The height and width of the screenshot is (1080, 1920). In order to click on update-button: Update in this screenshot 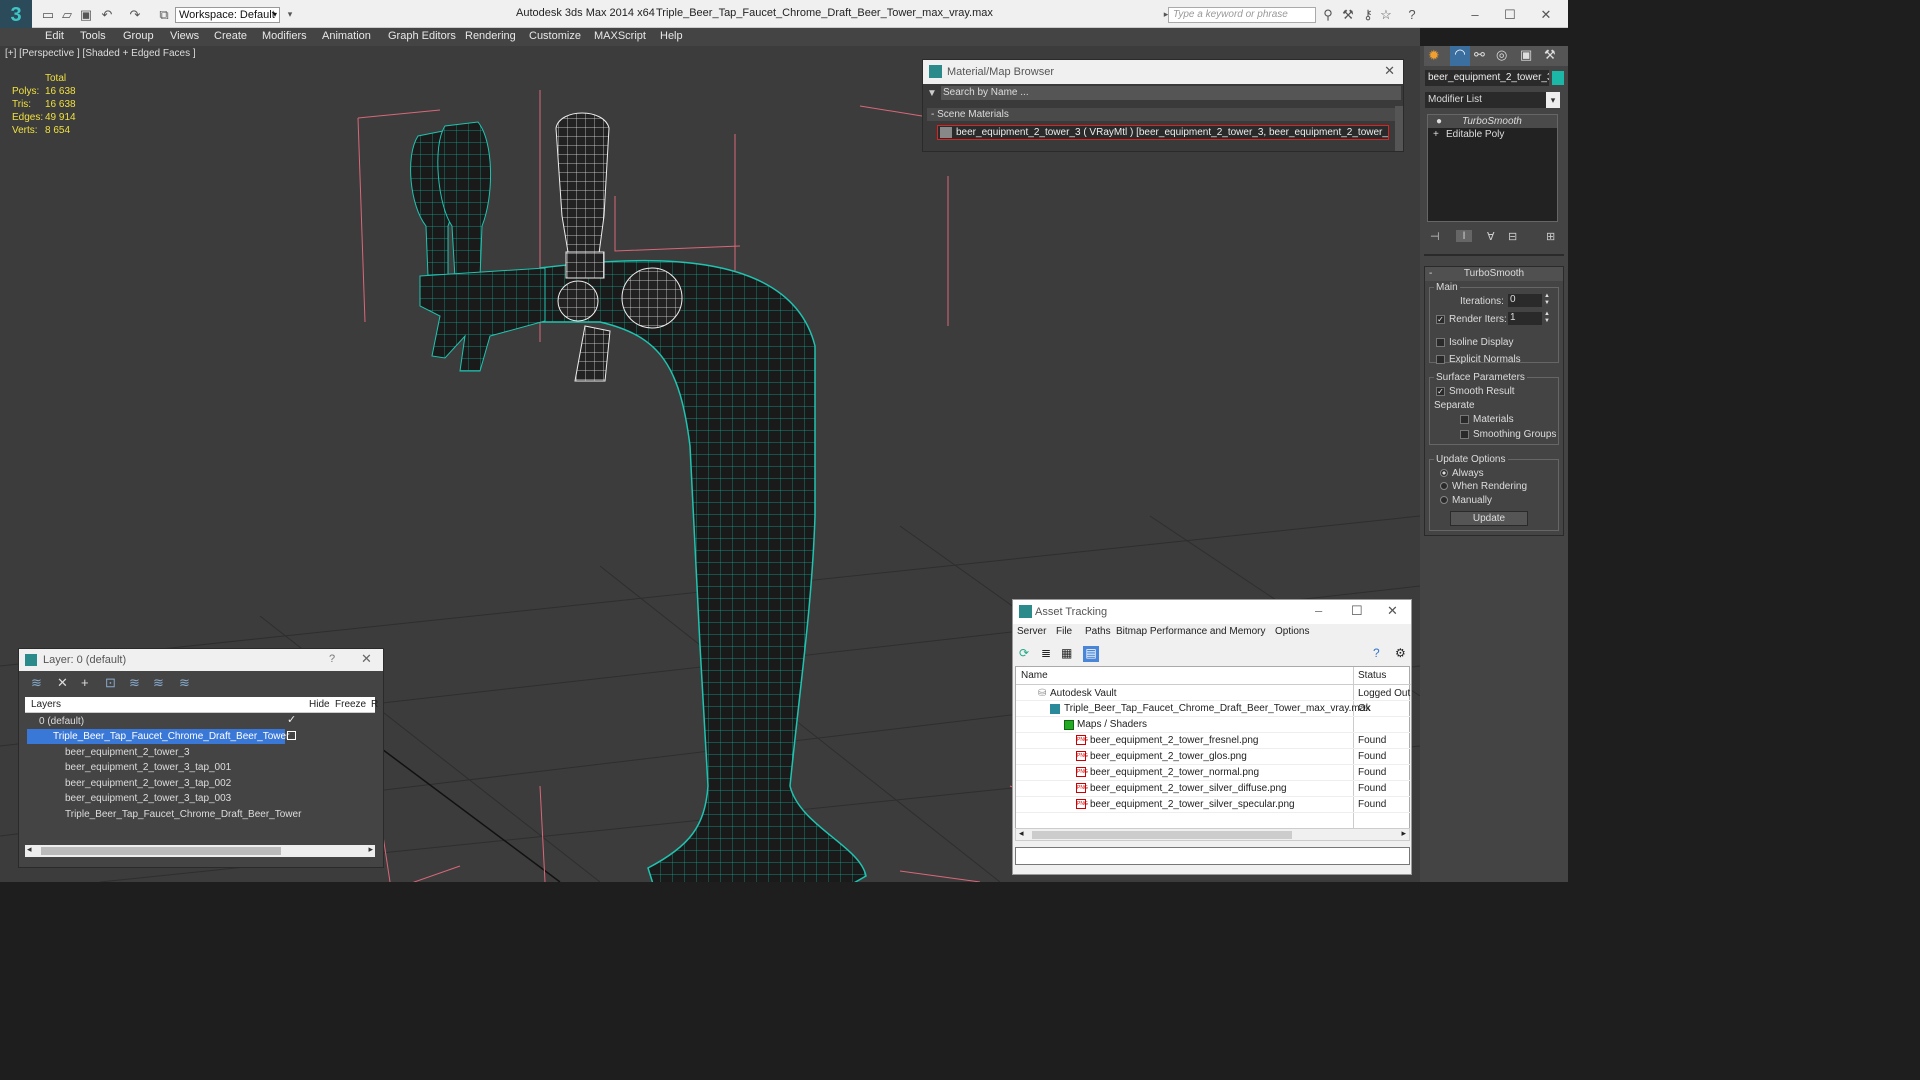, I will do `click(1489, 518)`.